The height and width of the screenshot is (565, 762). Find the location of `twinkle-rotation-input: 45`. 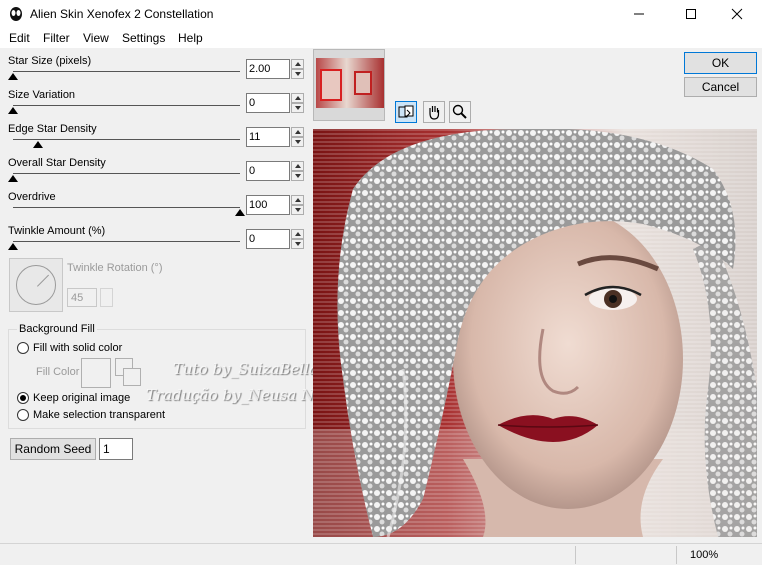

twinkle-rotation-input: 45 is located at coordinates (82, 297).